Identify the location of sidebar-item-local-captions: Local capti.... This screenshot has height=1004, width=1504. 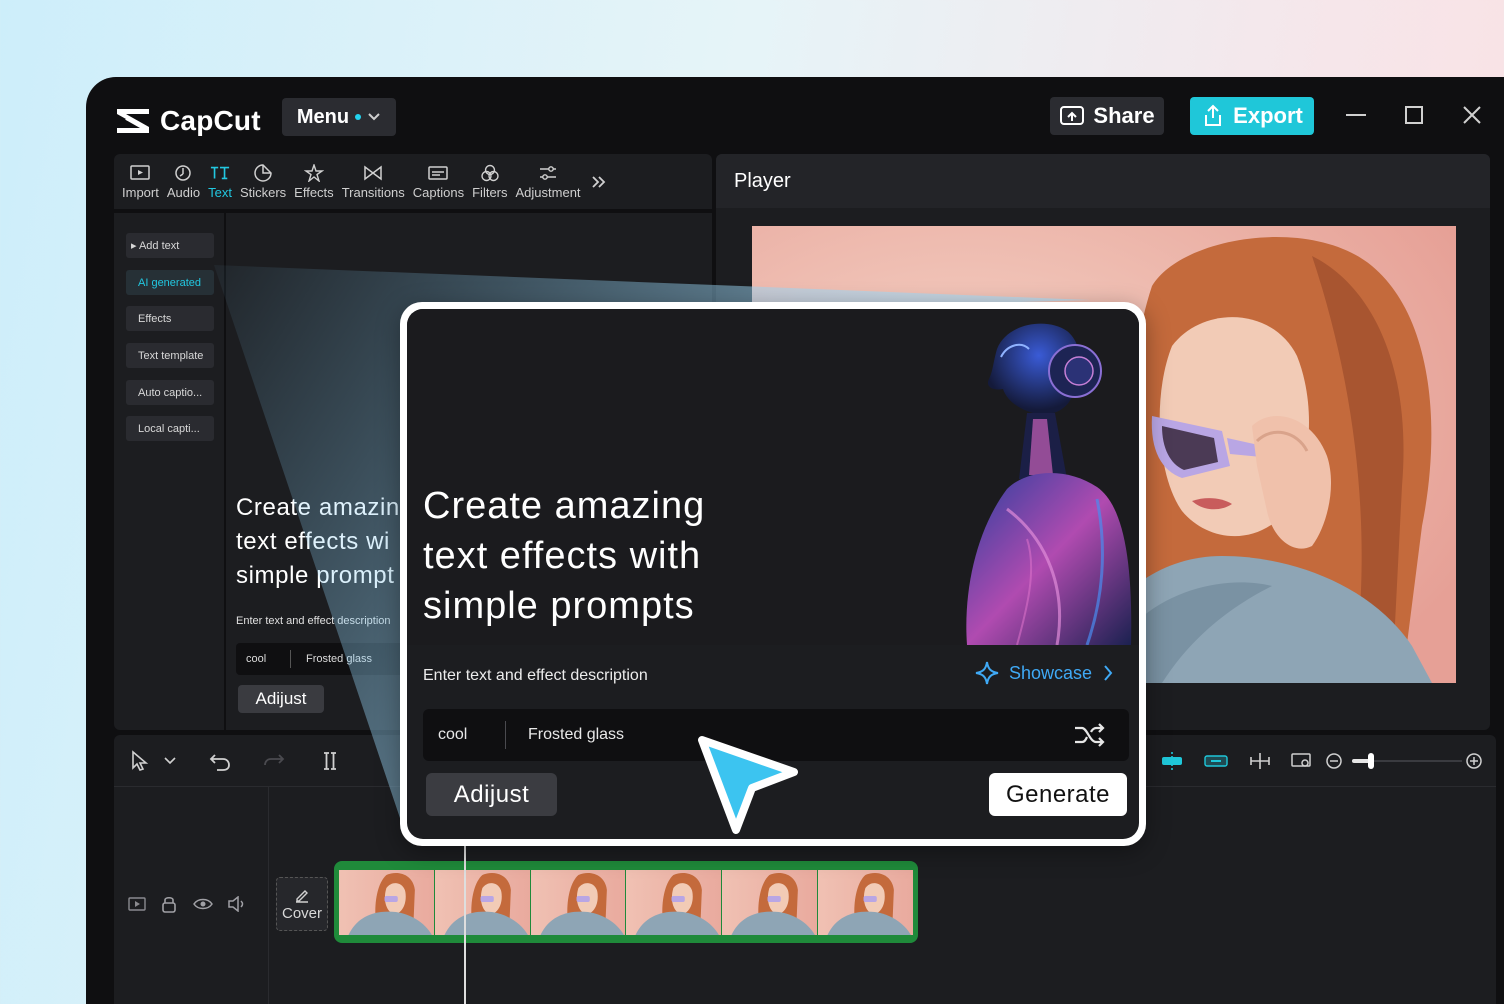
(170, 428).